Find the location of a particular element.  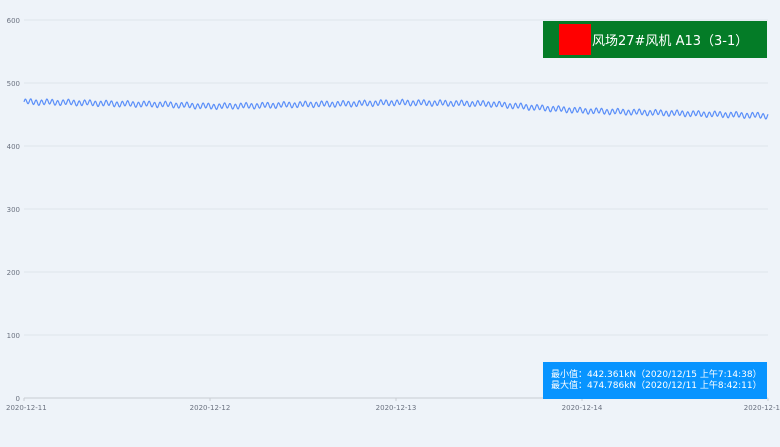

y-tick-label: 300 is located at coordinates (13, 210).